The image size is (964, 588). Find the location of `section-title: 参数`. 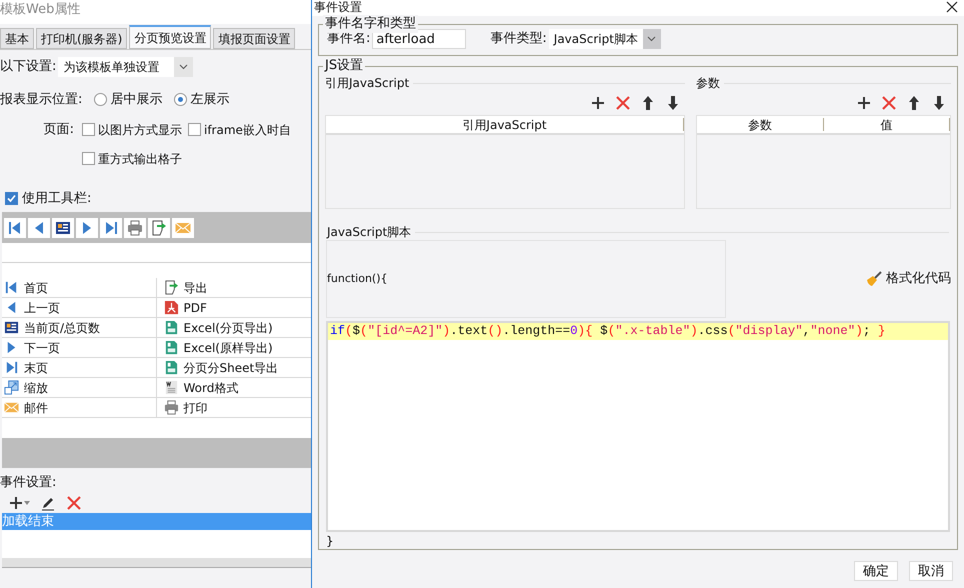

section-title: 参数 is located at coordinates (708, 83).